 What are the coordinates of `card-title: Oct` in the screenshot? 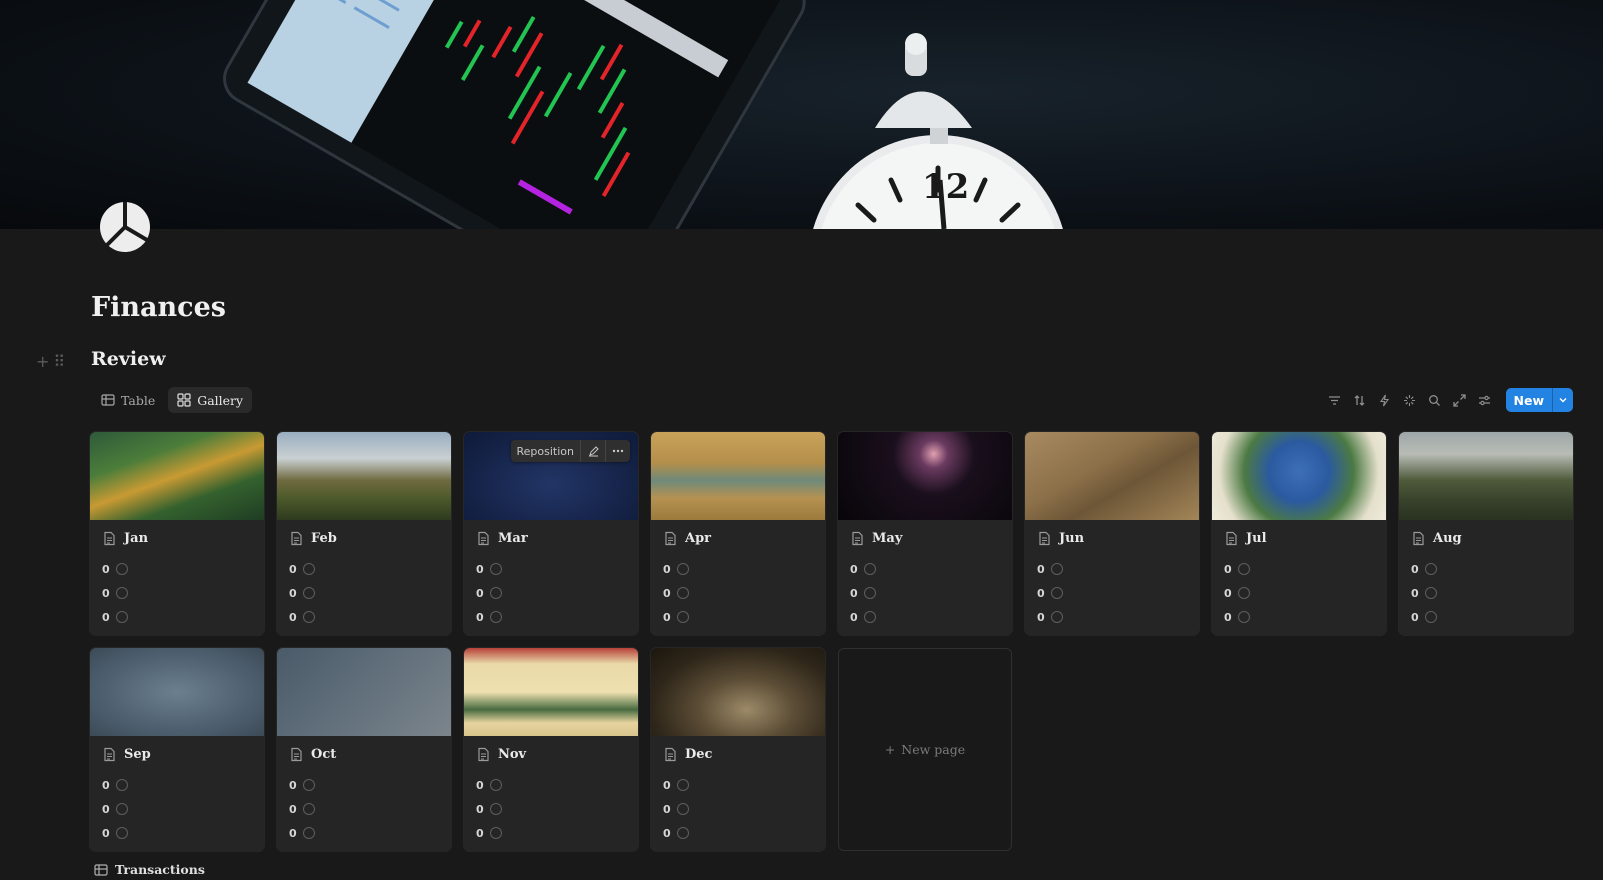 It's located at (364, 754).